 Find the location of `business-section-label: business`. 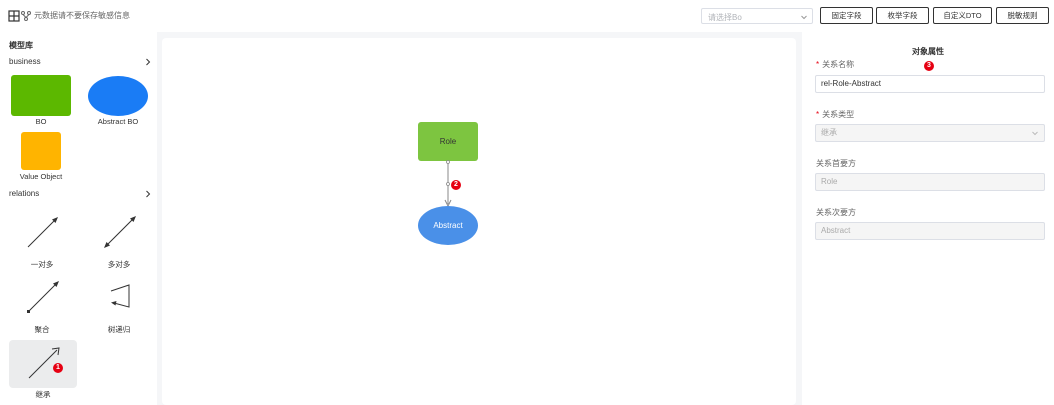

business-section-label: business is located at coordinates (25, 61).